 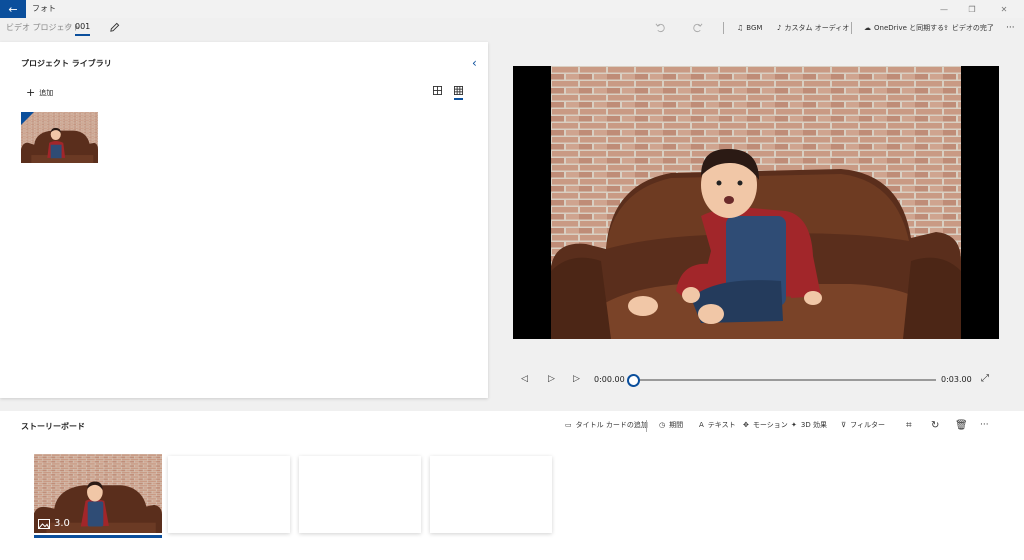 What do you see at coordinates (576, 379) in the screenshot?
I see `next-frame-icon: ▷` at bounding box center [576, 379].